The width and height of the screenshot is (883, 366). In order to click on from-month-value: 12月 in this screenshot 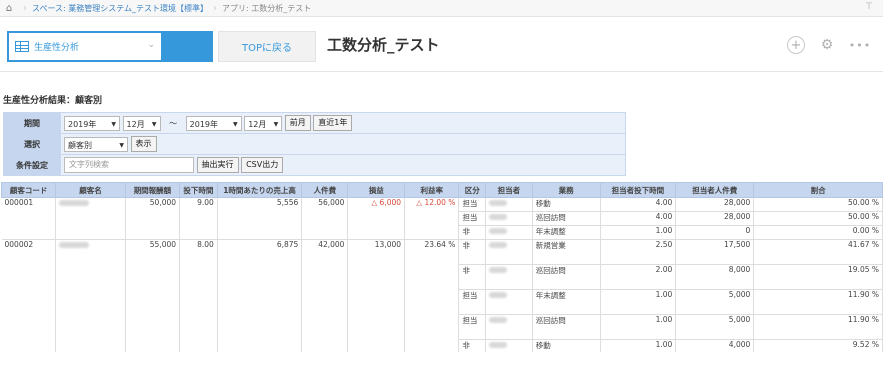, I will do `click(135, 124)`.